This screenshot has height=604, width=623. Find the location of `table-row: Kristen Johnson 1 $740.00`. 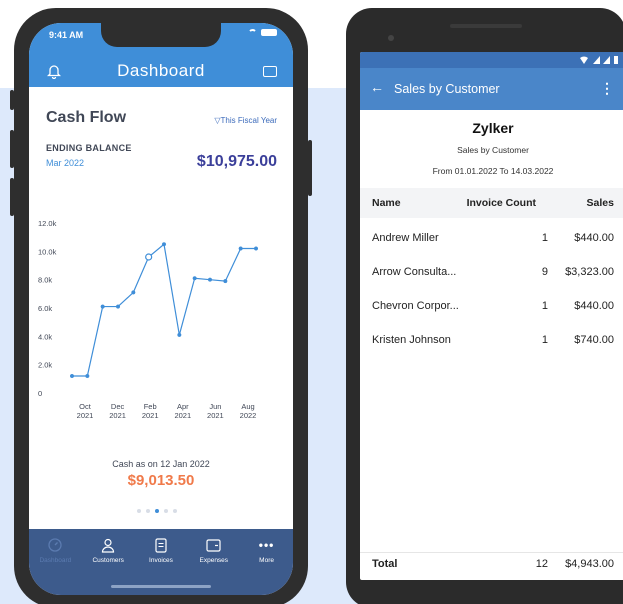

table-row: Kristen Johnson 1 $740.00 is located at coordinates (491, 341).